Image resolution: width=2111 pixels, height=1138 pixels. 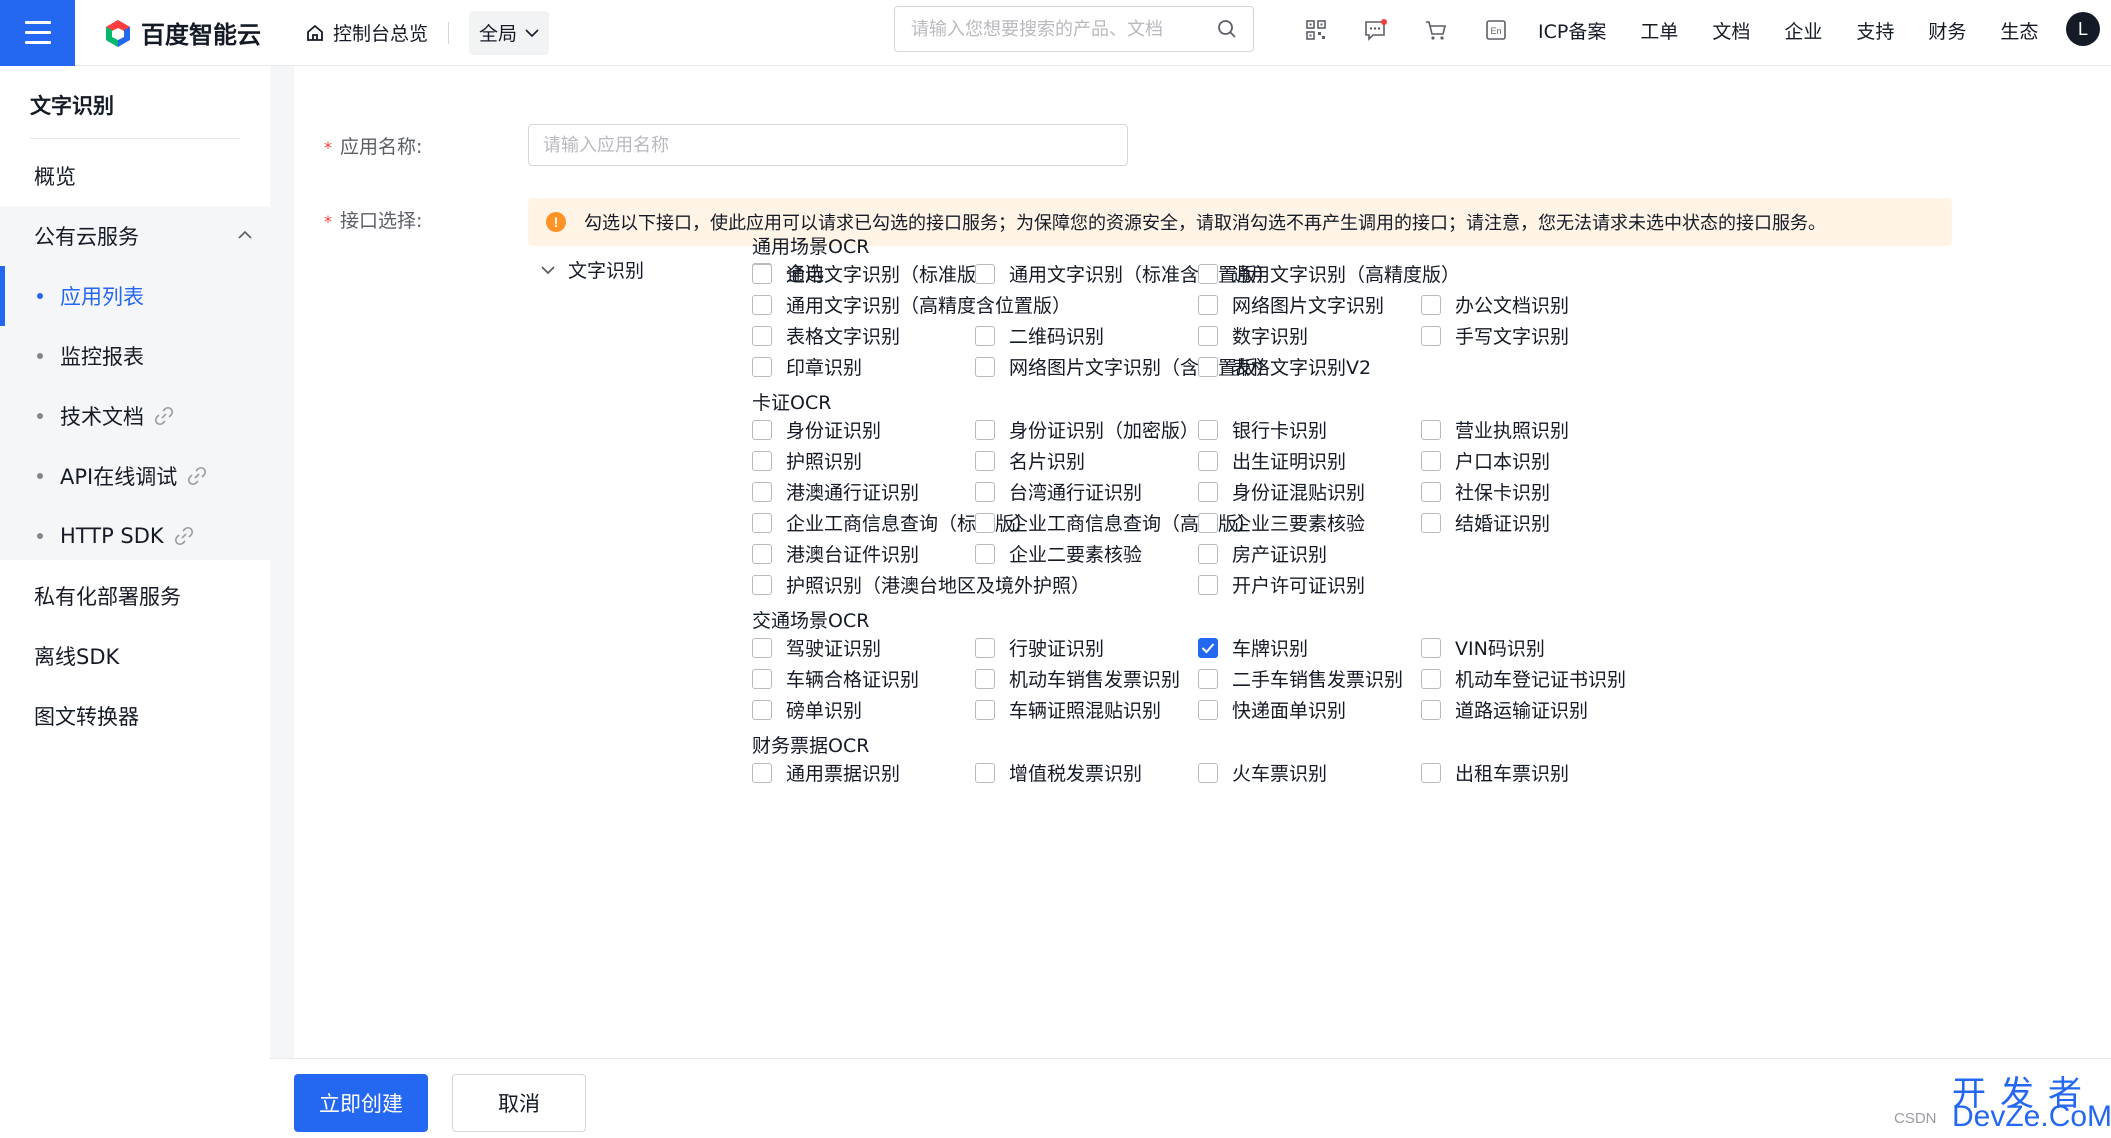 What do you see at coordinates (1284, 366) in the screenshot?
I see `api-checkbox: 表格文字识别V2` at bounding box center [1284, 366].